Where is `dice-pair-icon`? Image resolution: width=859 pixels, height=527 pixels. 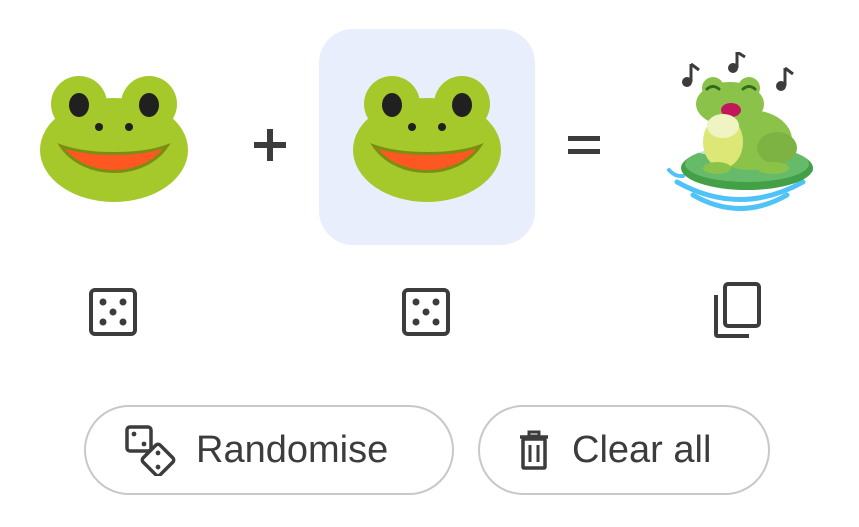 dice-pair-icon is located at coordinates (150, 450).